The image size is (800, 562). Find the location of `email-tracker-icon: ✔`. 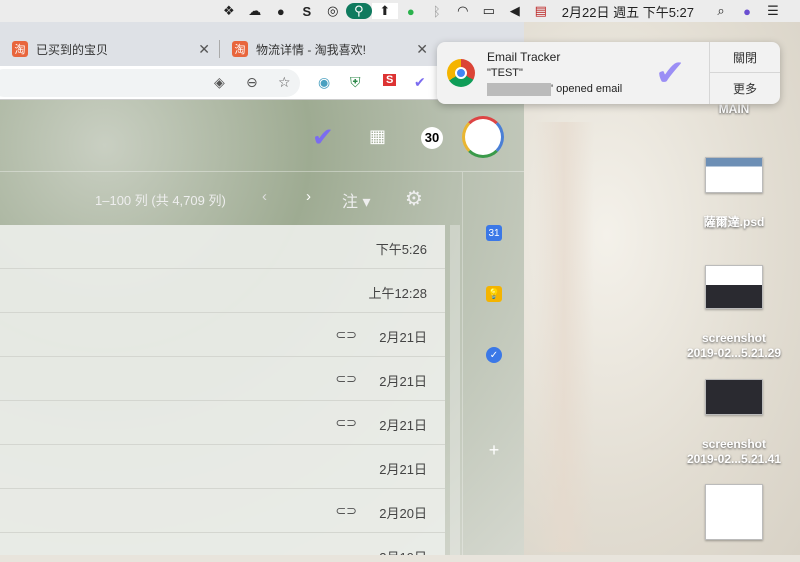

email-tracker-icon: ✔ is located at coordinates (323, 137).